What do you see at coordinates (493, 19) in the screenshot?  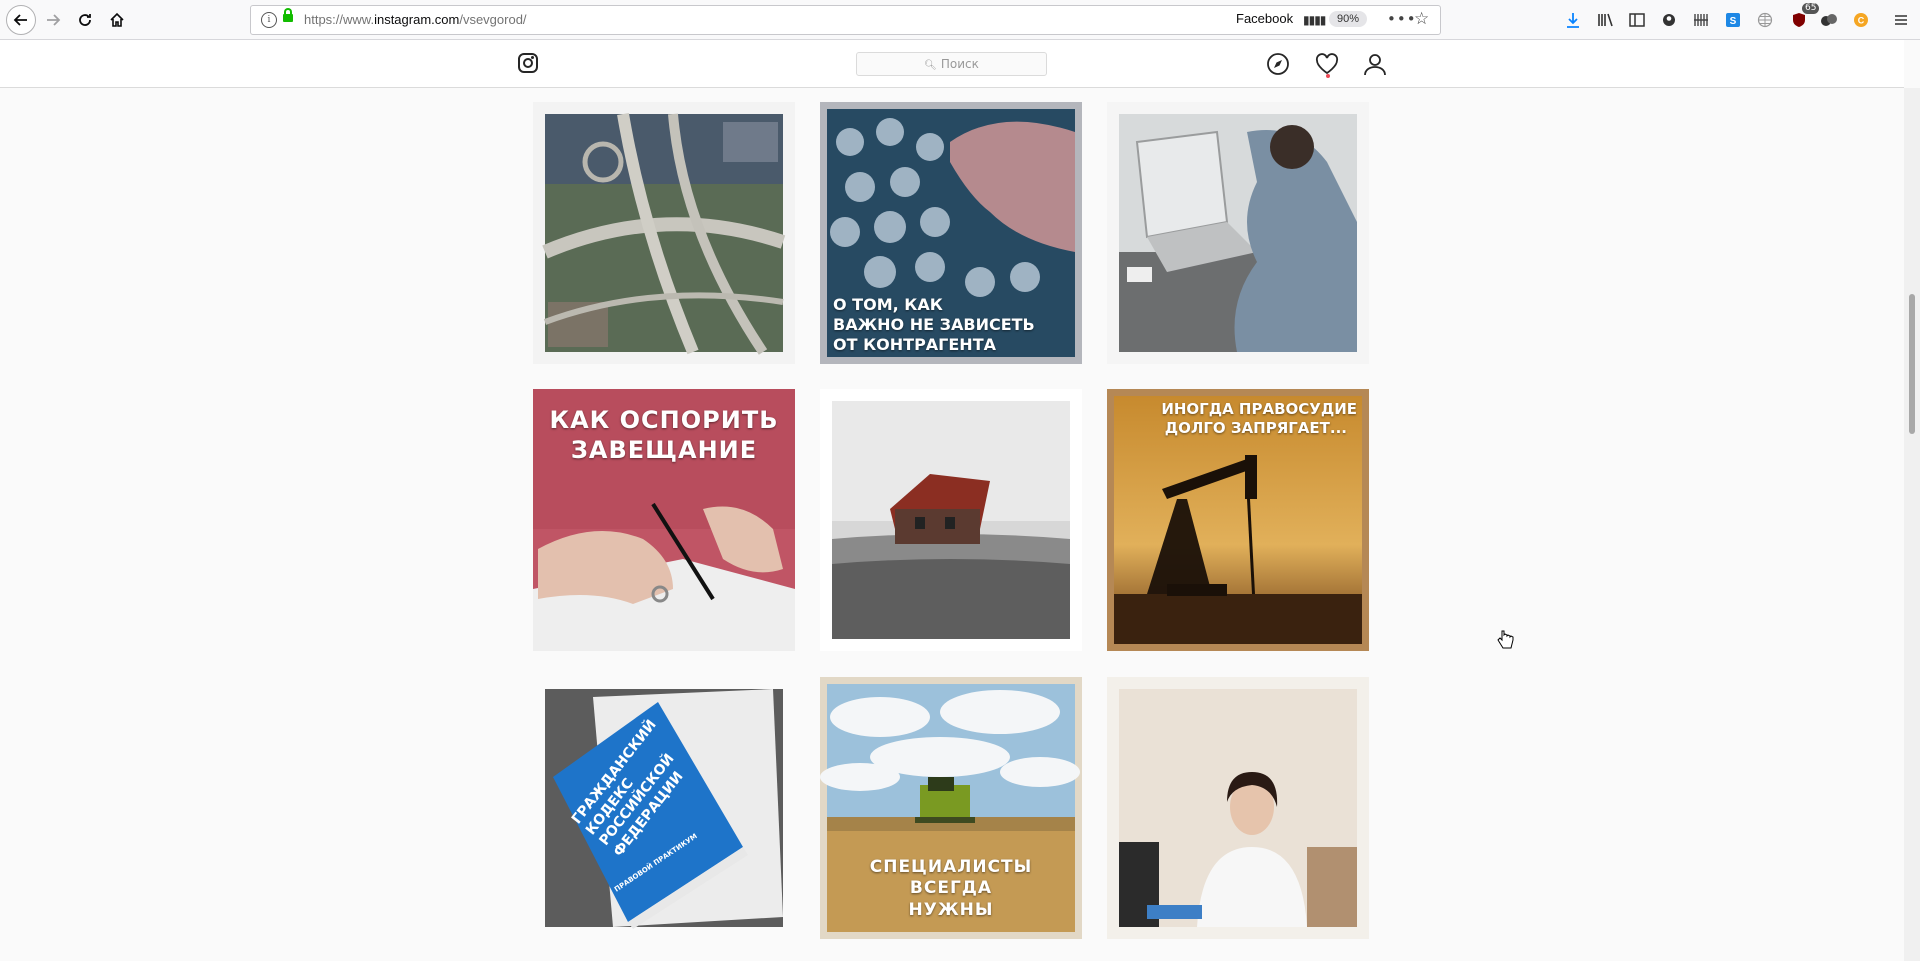 I see `url-path: /vsevgorod/` at bounding box center [493, 19].